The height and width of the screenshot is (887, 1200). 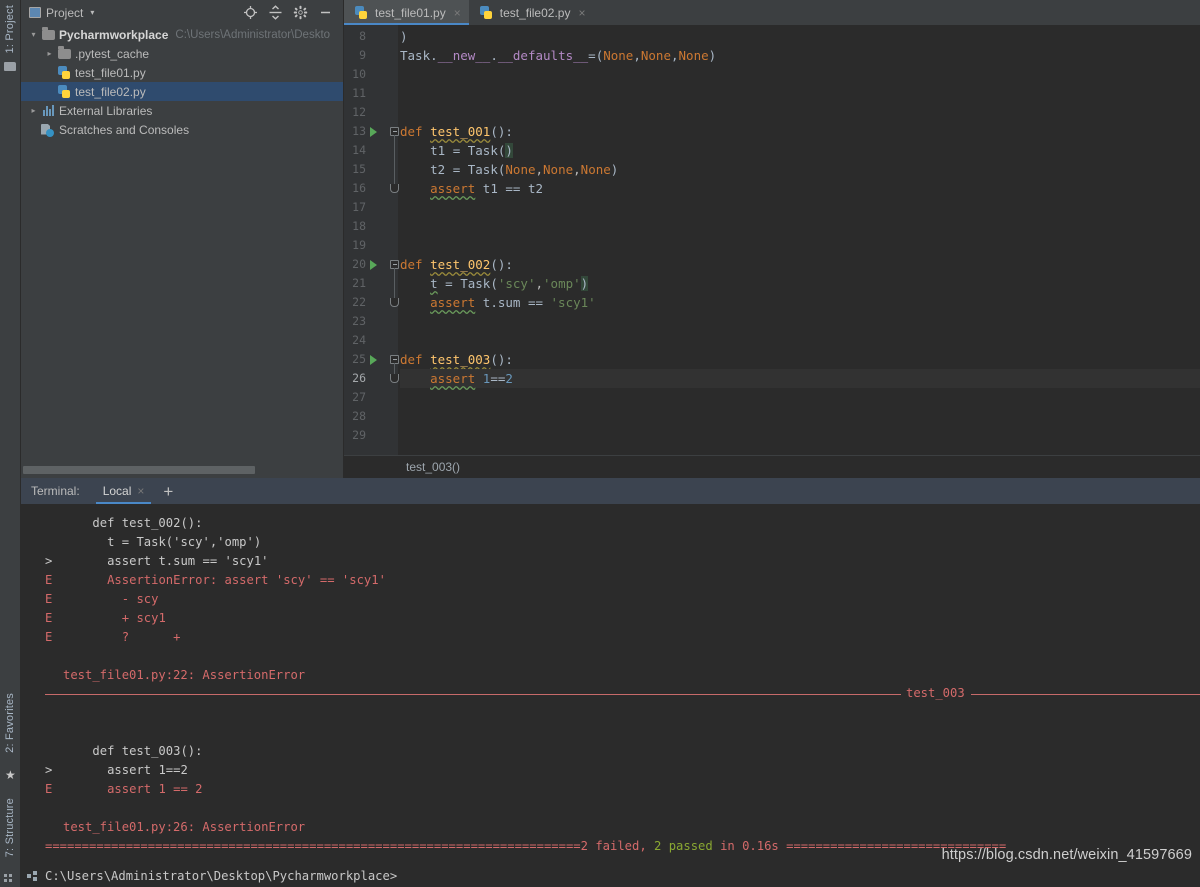 I want to click on terminal-line-text: ? +, so click(x=151, y=637).